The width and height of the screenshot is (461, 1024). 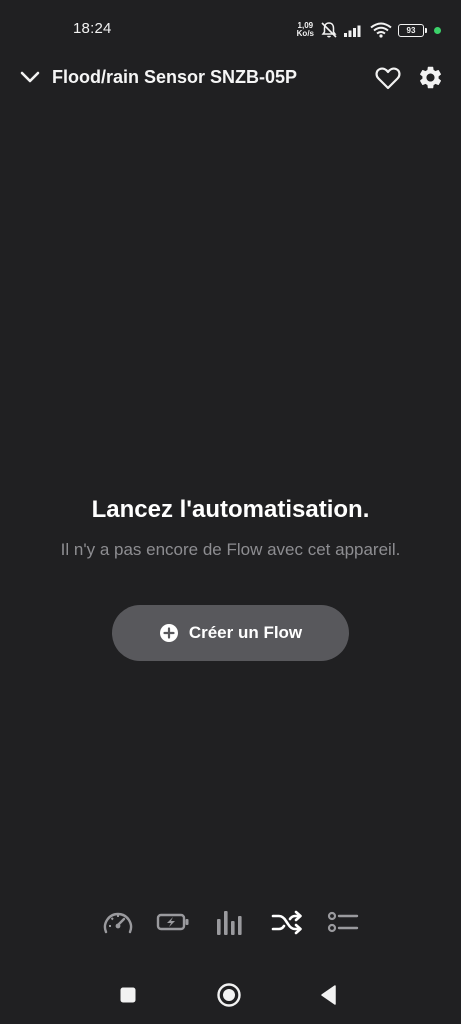 I want to click on status-bar: 18:24 1,09 Ko/s 93, so click(x=230, y=29).